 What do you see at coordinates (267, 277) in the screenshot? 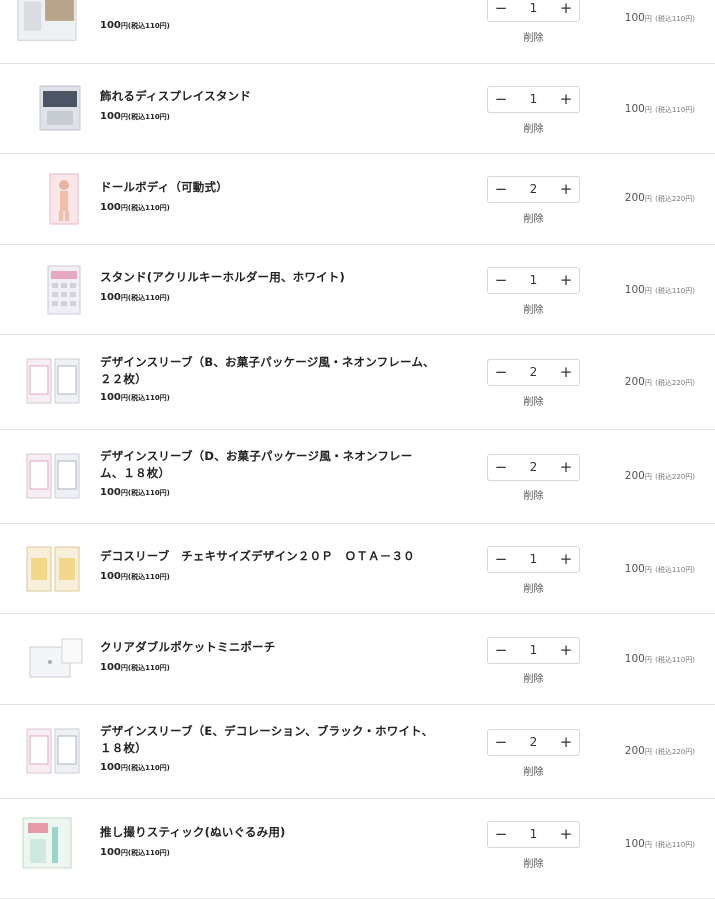
I see `product-name: スタンド(アクリルキーホルダー用、ホワイト)` at bounding box center [267, 277].